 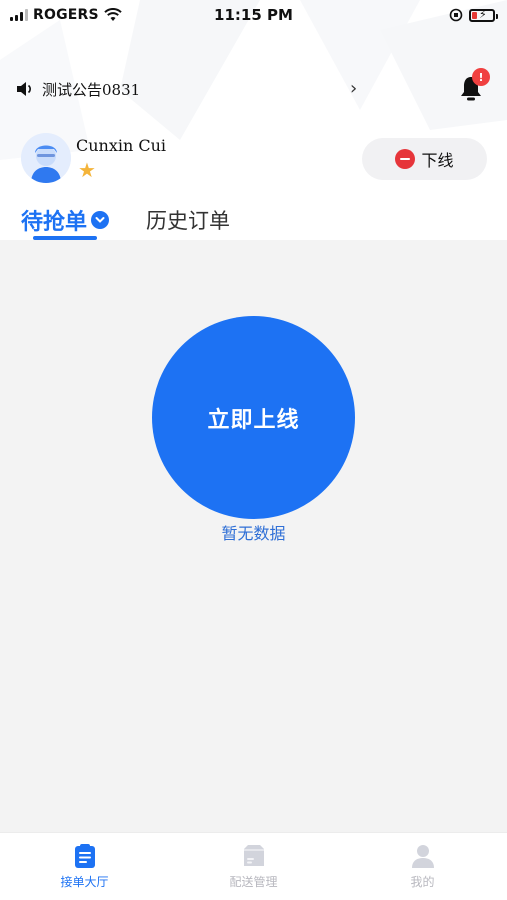 What do you see at coordinates (84, 856) in the screenshot?
I see `clipboard-icon` at bounding box center [84, 856].